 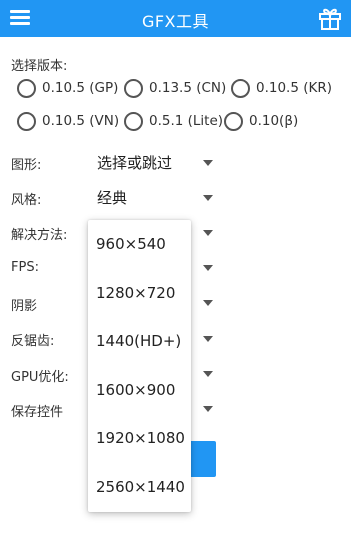 I want to click on version-label: 选择版本:, so click(x=39, y=66).